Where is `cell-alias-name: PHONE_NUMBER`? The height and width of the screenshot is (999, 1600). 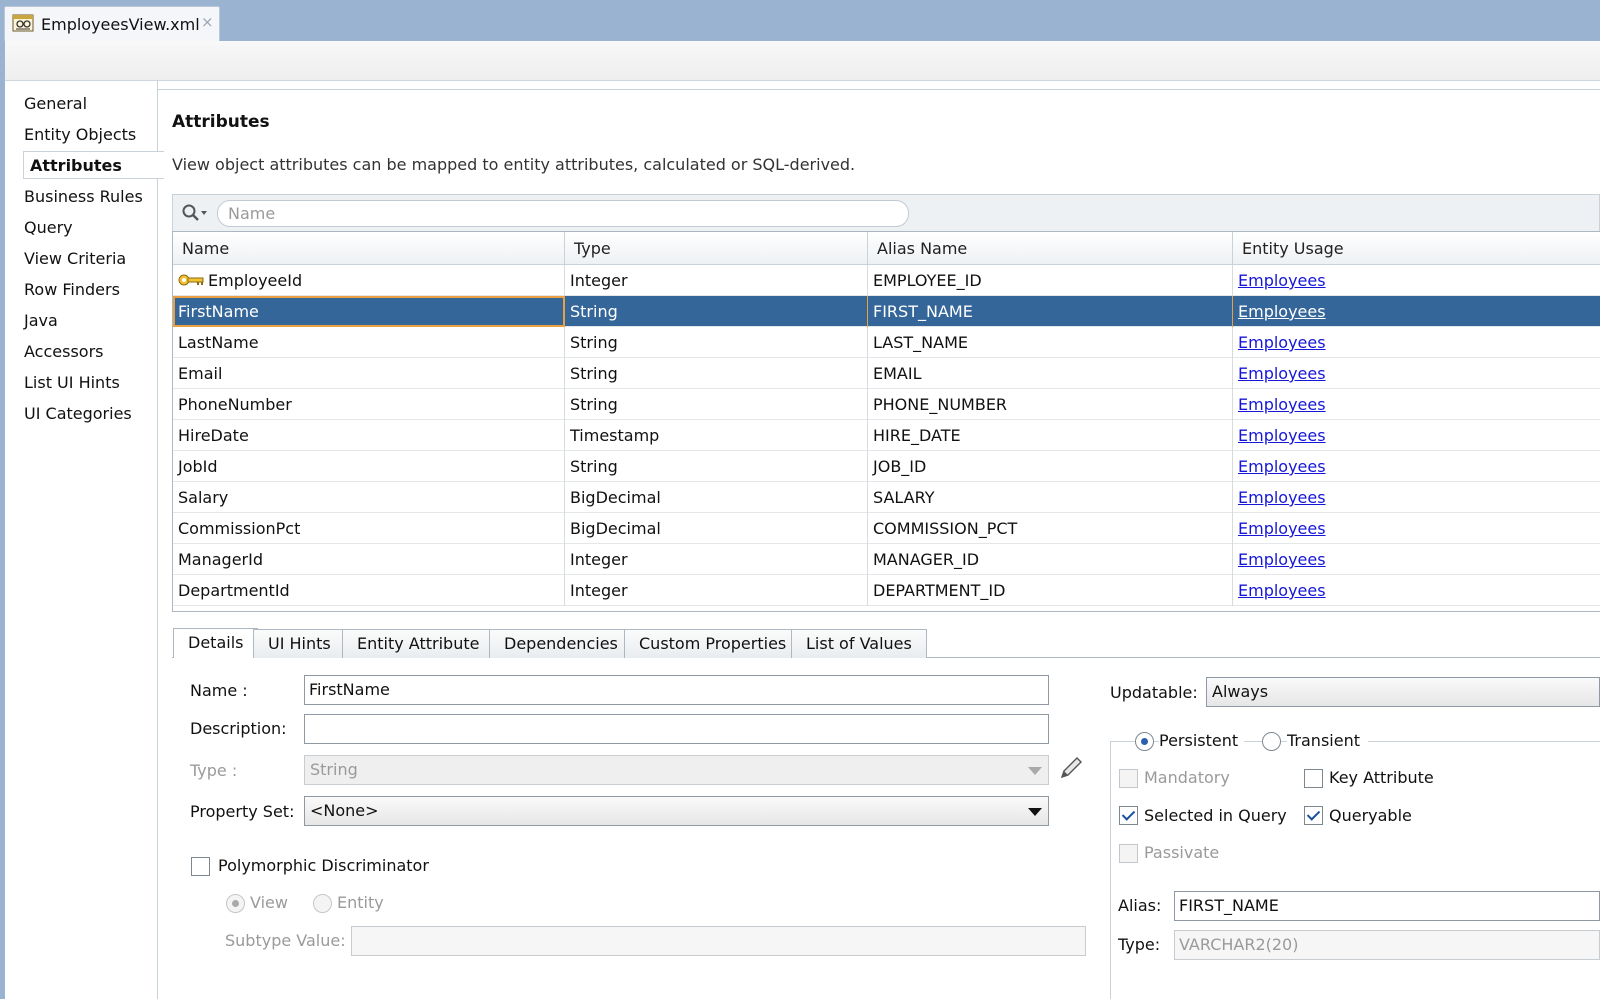 cell-alias-name: PHONE_NUMBER is located at coordinates (1050, 404).